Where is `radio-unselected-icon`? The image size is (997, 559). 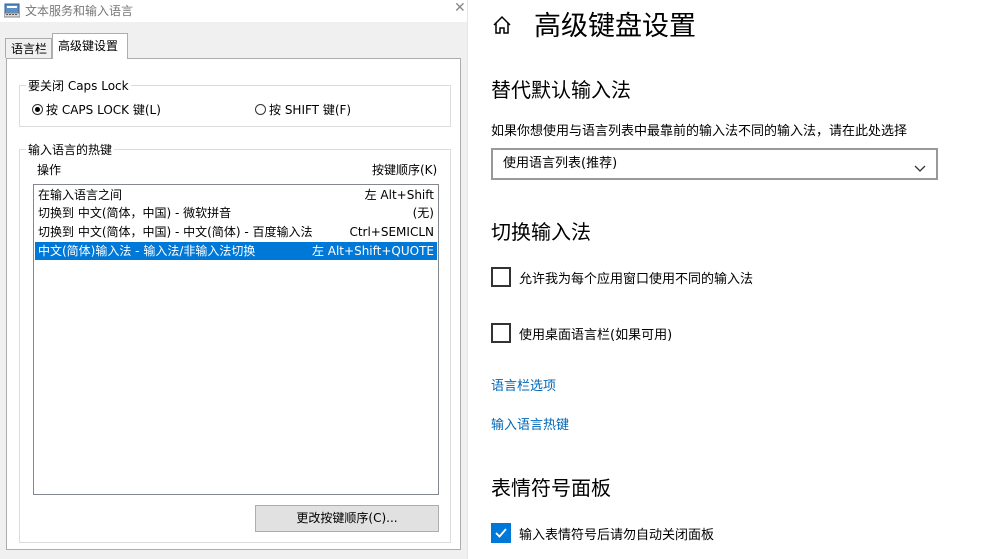 radio-unselected-icon is located at coordinates (260, 109).